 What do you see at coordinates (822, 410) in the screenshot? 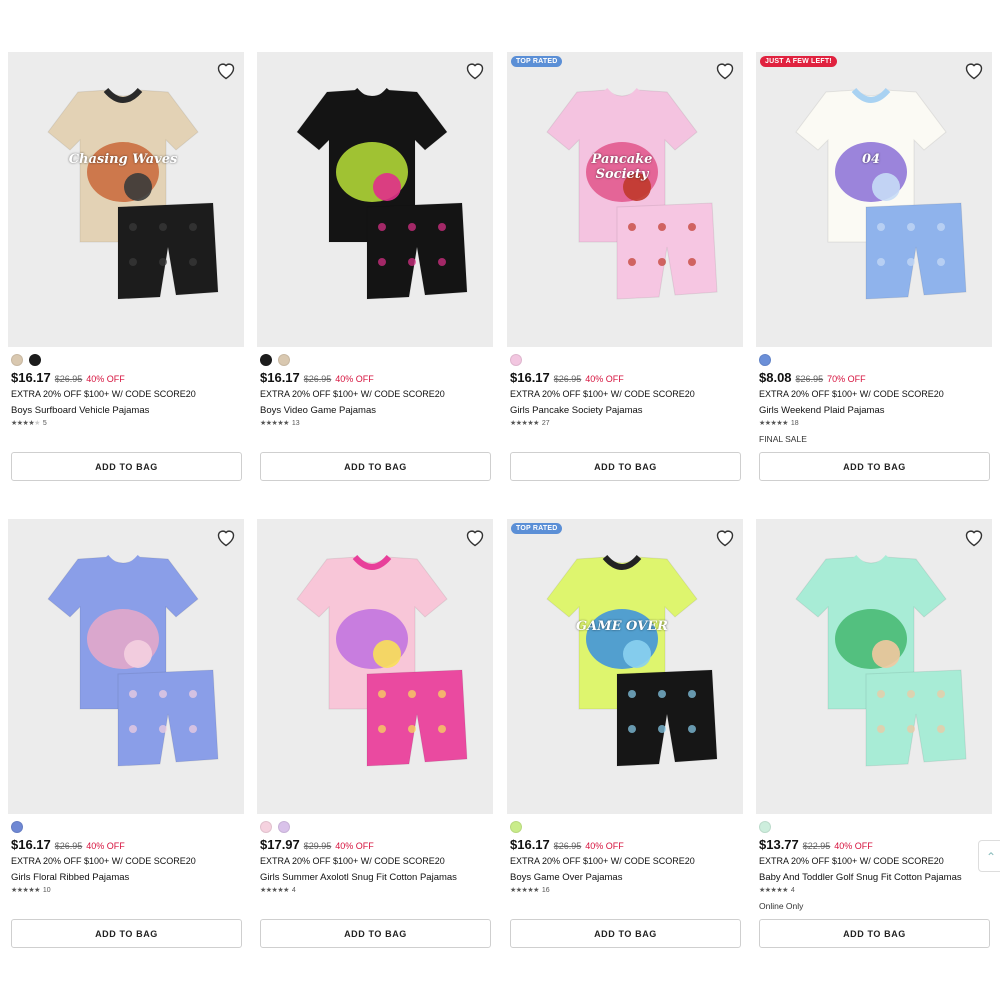
I see `product-name: Girls Weekend Plaid Pajamas` at bounding box center [822, 410].